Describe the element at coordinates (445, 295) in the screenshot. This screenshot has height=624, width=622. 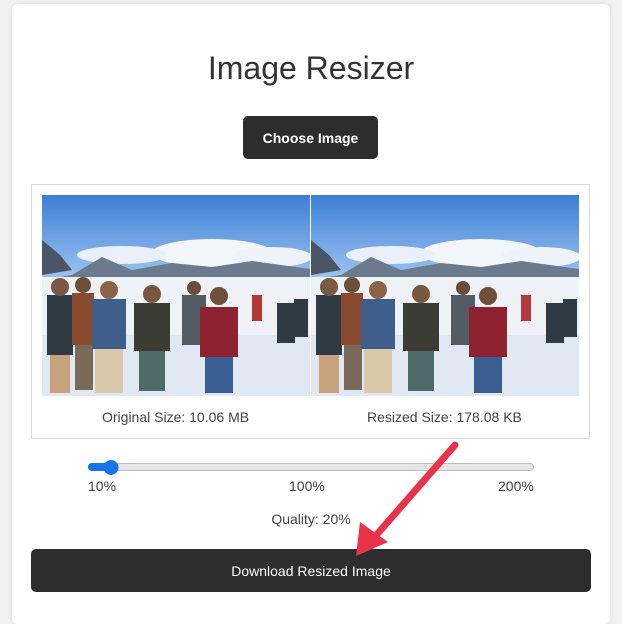
I see `resized-image` at that location.